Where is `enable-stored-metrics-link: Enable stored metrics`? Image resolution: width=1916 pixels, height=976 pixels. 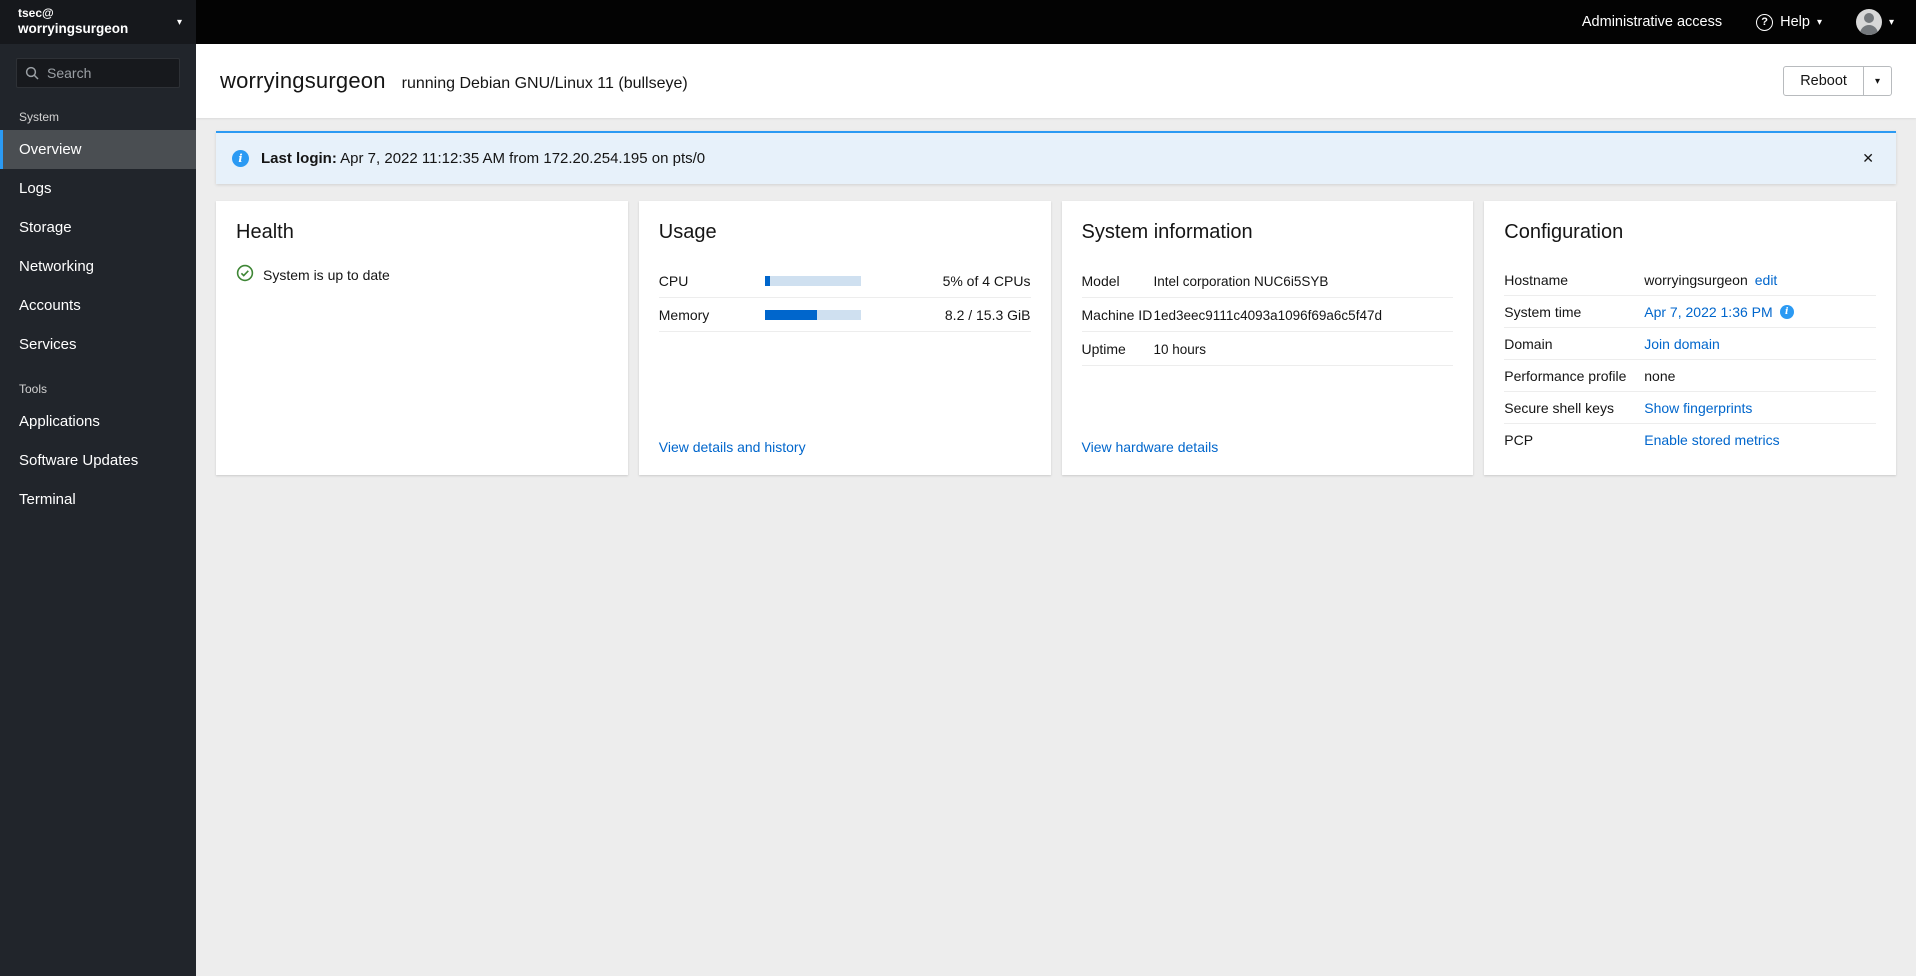
enable-stored-metrics-link: Enable stored metrics is located at coordinates (1711, 440).